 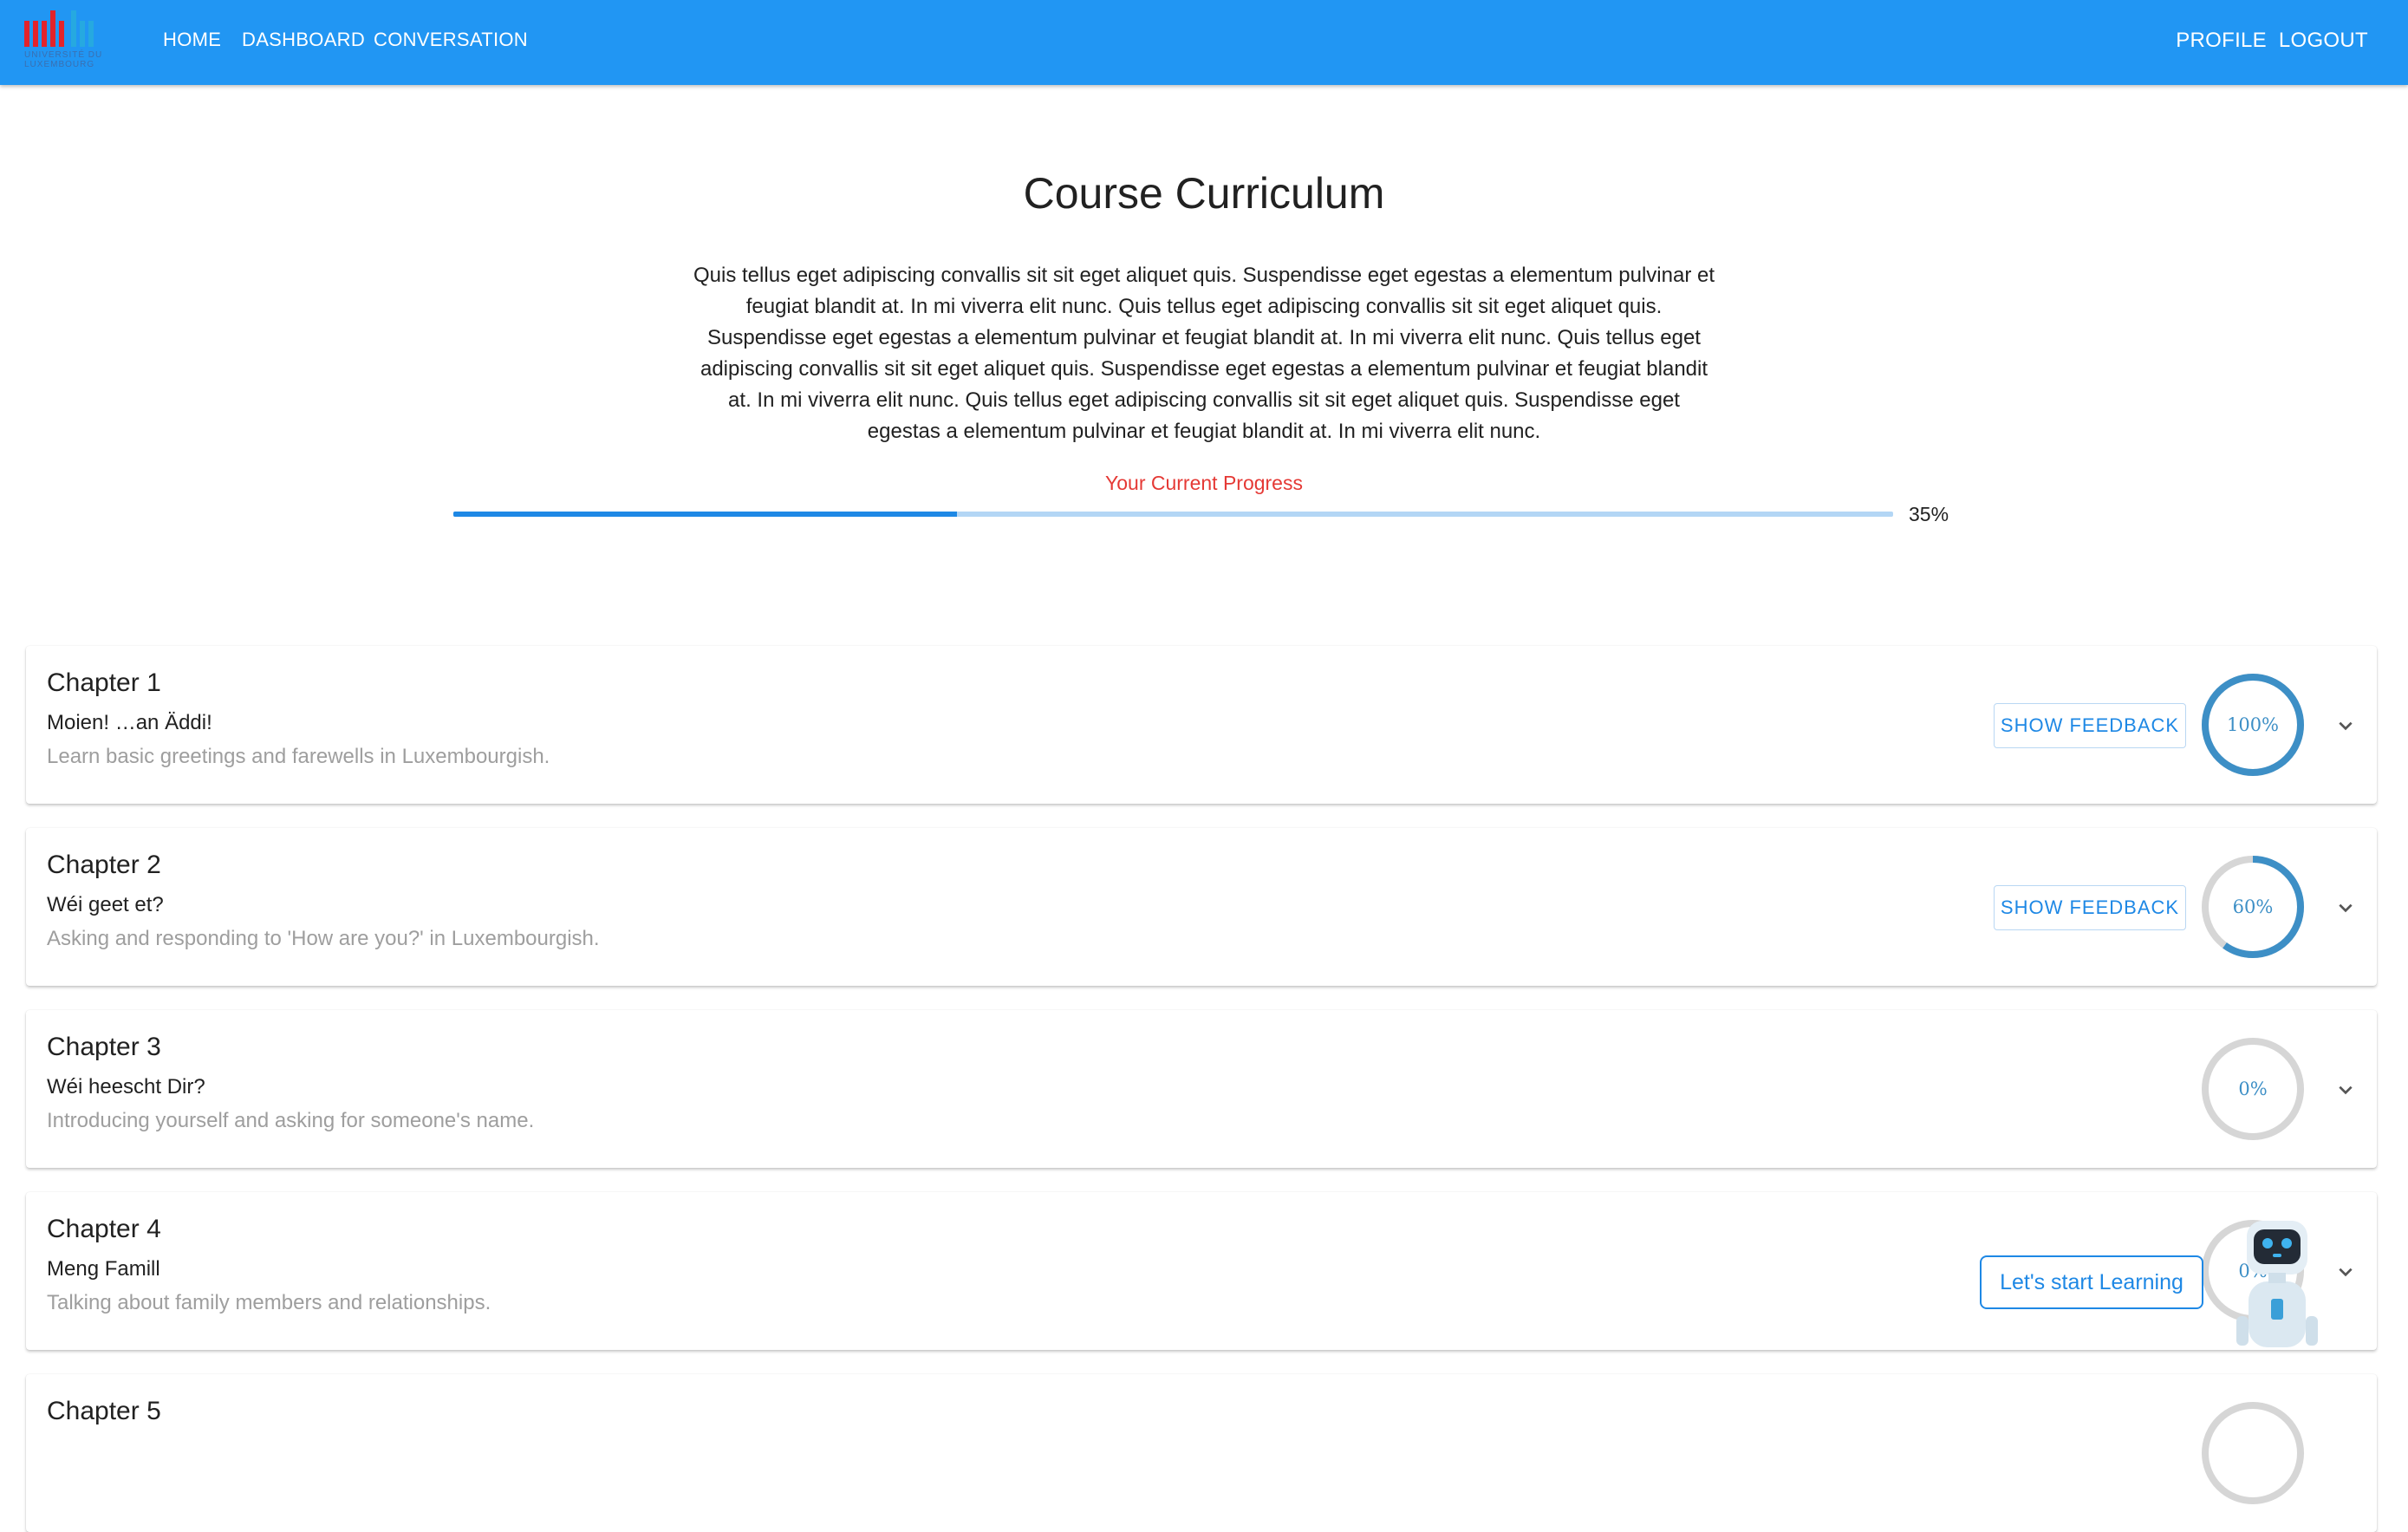 What do you see at coordinates (451, 40) in the screenshot?
I see `nav-conversation-link: CONVERSATION` at bounding box center [451, 40].